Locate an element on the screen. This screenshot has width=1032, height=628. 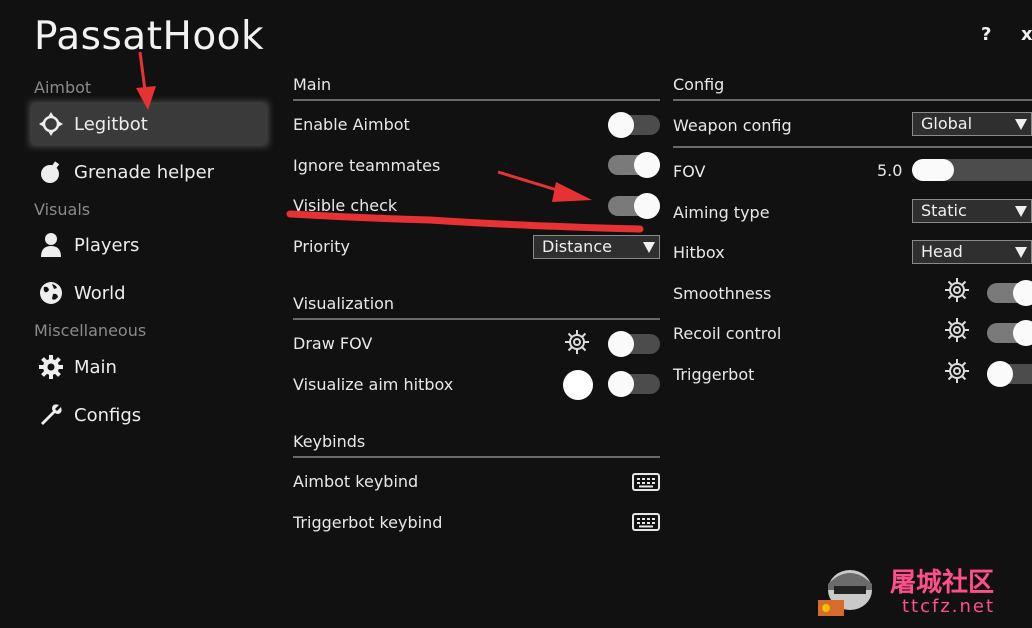
annotation-underline is located at coordinates (465, 221).